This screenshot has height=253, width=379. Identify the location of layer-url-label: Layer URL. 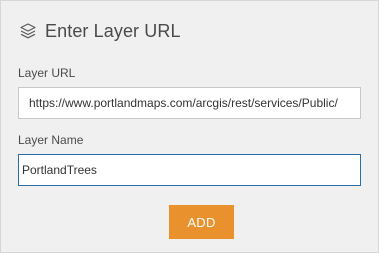
(47, 73).